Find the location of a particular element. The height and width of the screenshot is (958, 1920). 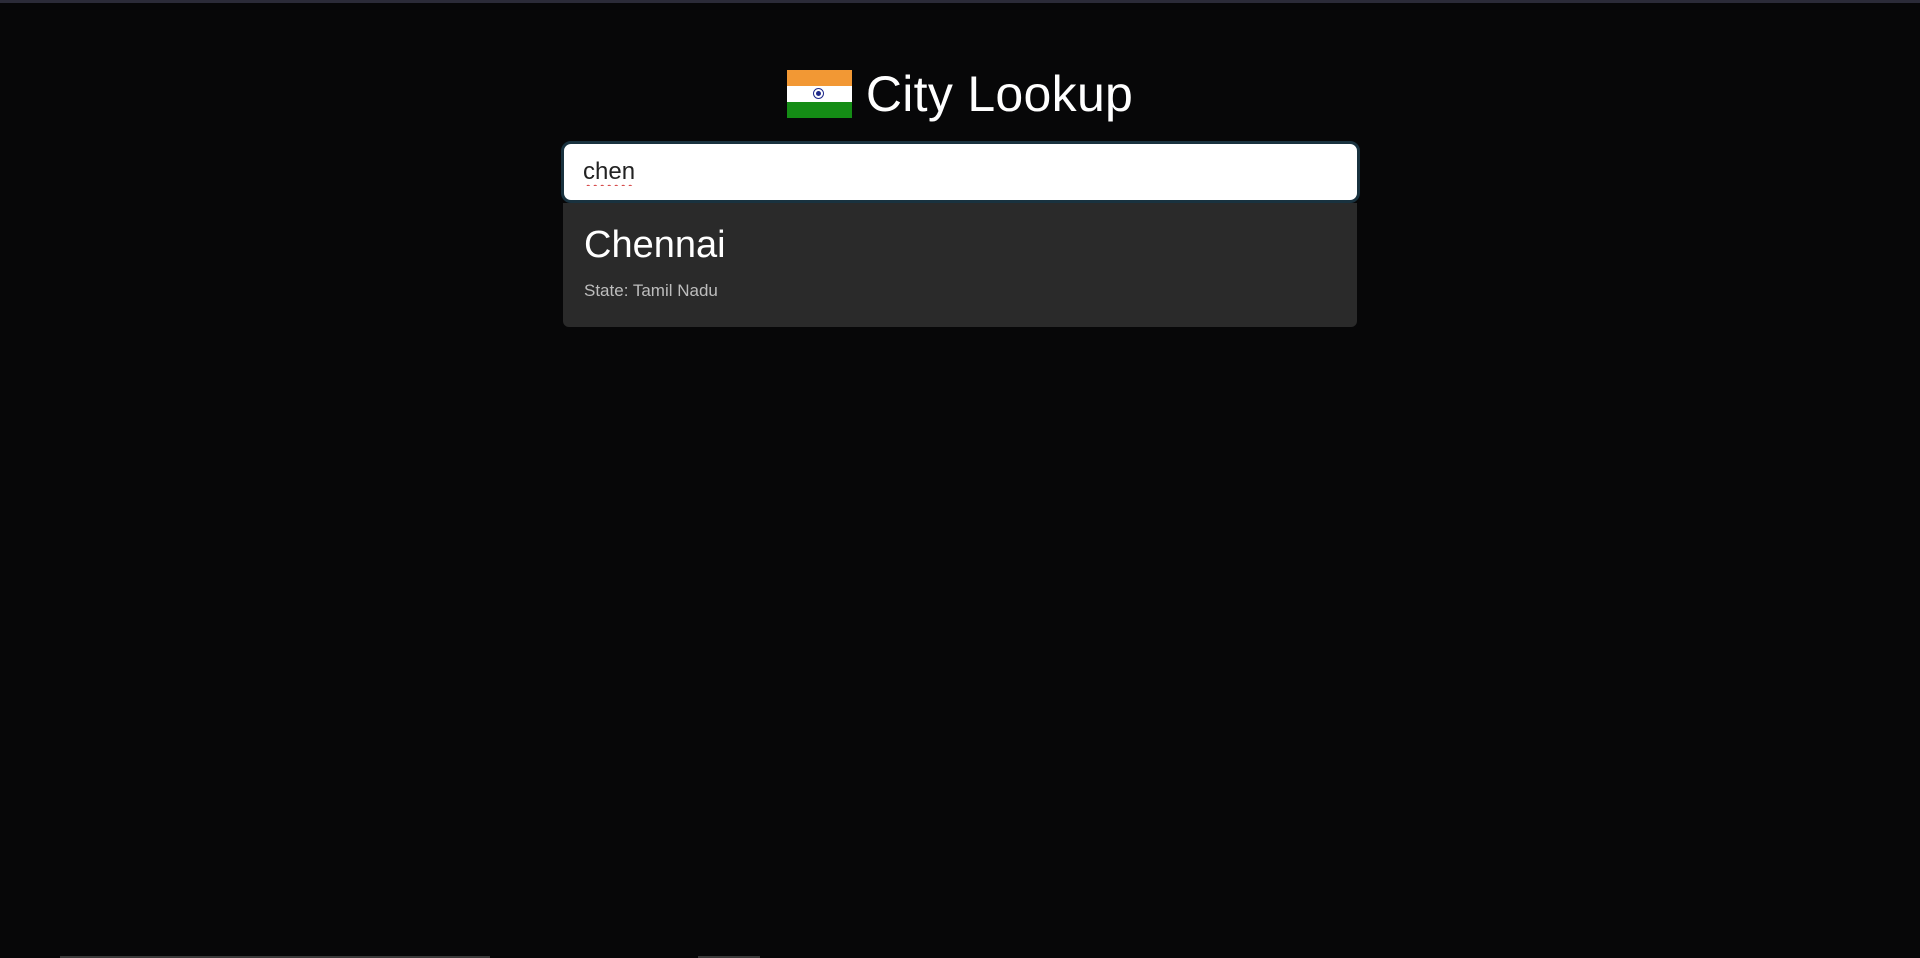

search-box is located at coordinates (960, 172).